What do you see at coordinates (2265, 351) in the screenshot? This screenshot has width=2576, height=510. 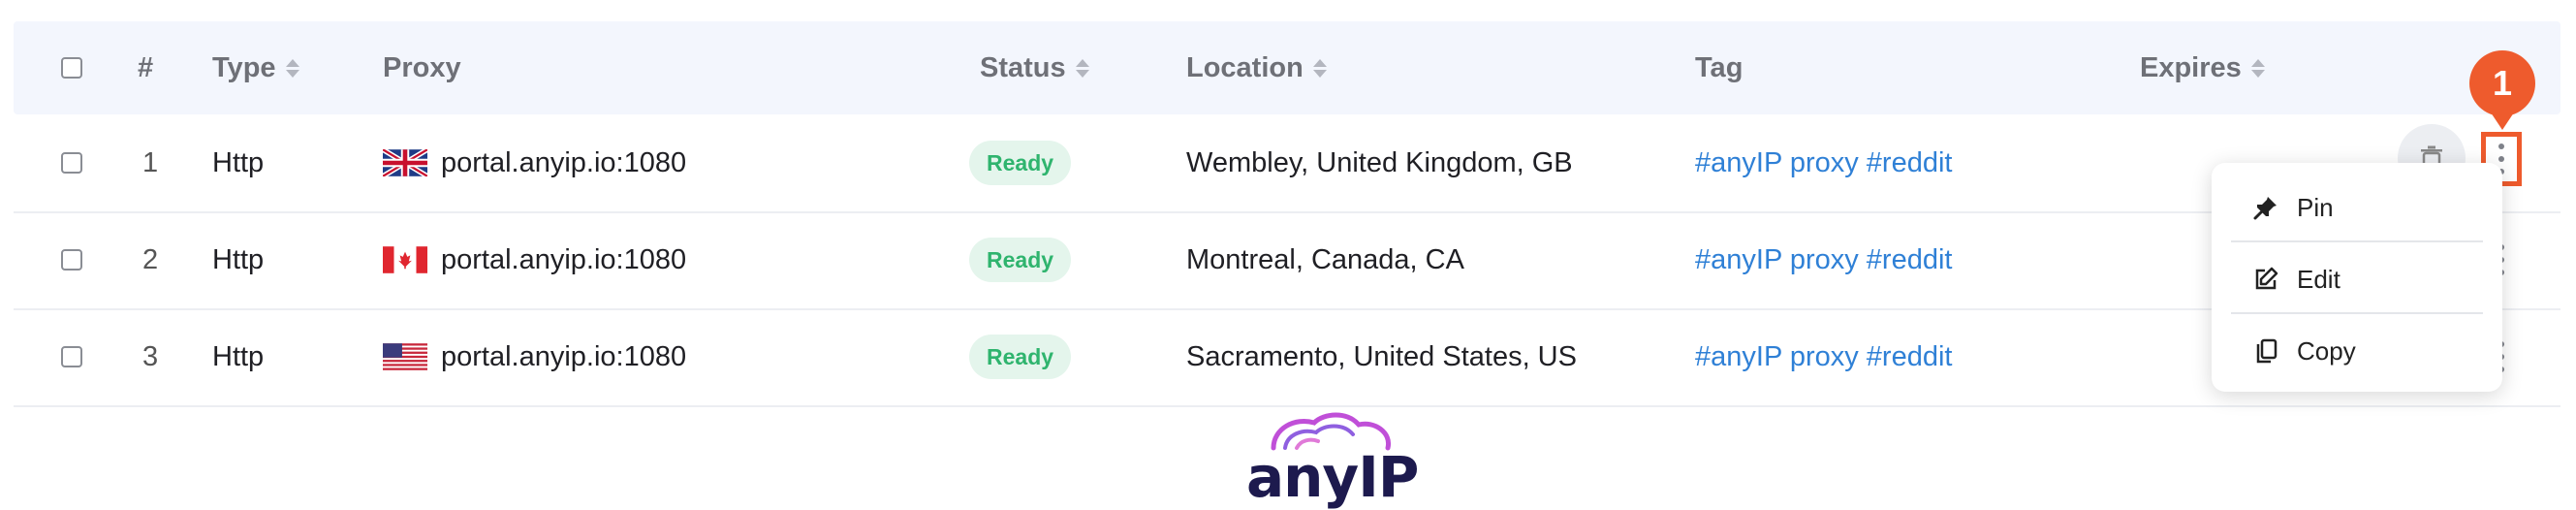 I see `copy-icon` at bounding box center [2265, 351].